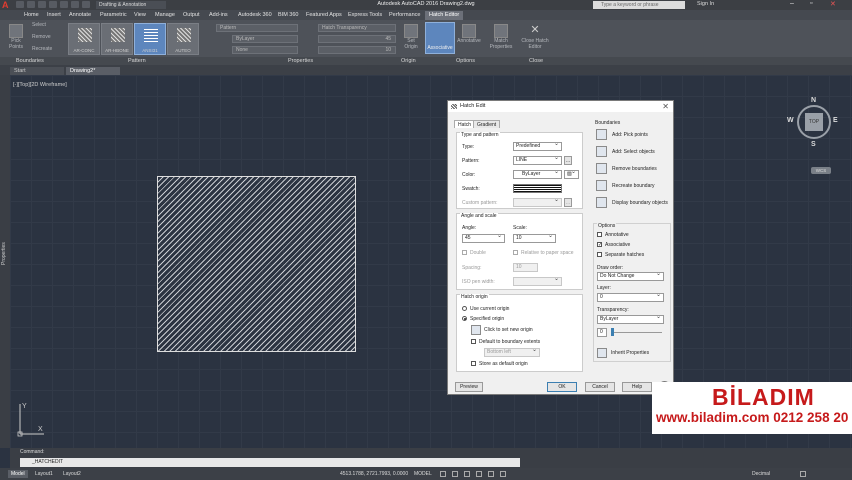 The image size is (852, 480). What do you see at coordinates (423, 474) in the screenshot?
I see `model-space-toggle: MODEL` at bounding box center [423, 474].